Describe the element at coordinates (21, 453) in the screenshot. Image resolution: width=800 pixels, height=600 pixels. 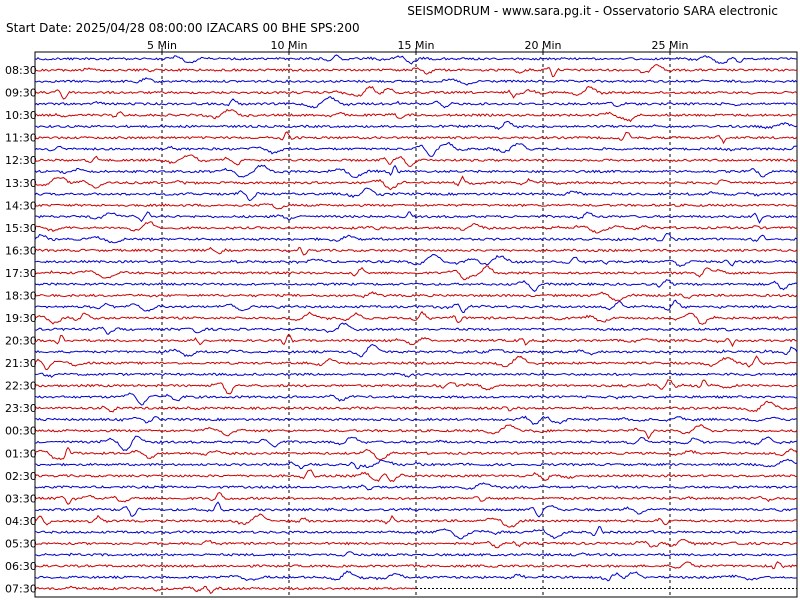
I see `row-time-label: 01:30` at that location.